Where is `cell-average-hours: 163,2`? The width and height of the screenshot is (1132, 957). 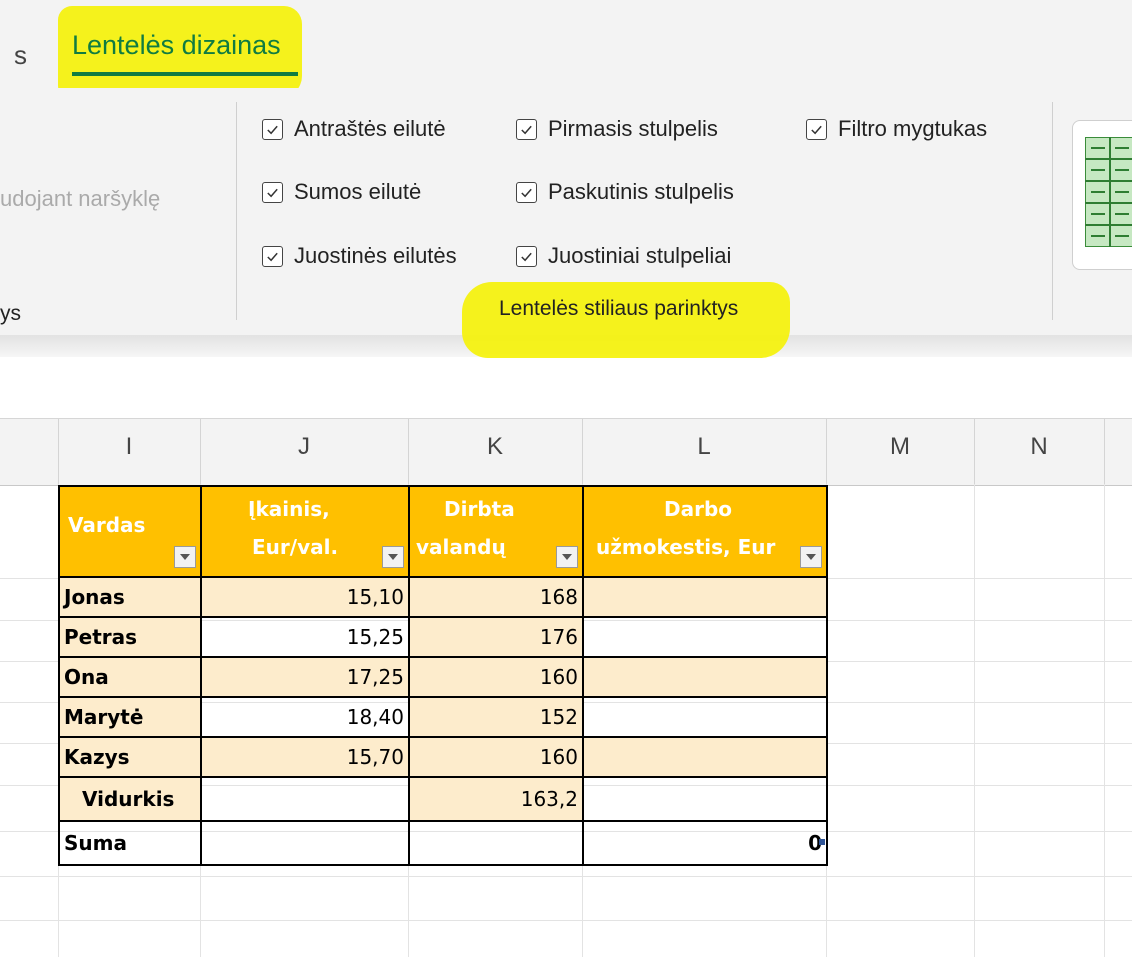
cell-average-hours: 163,2 is located at coordinates (496, 799).